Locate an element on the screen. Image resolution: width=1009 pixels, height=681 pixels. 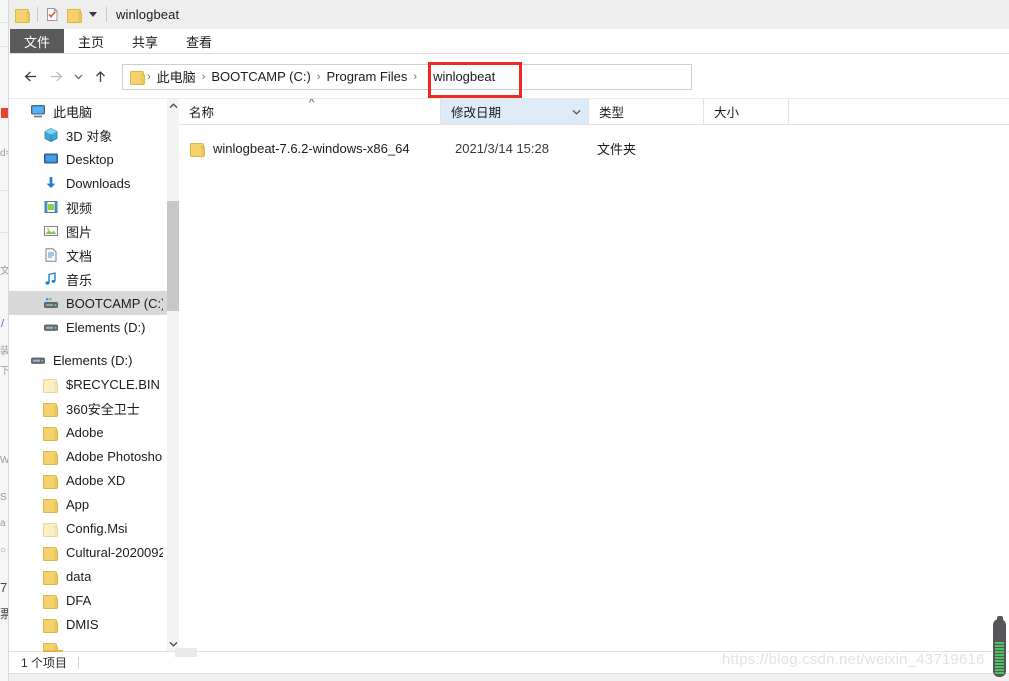
background-window: d= 文 / 装 下 W S a ○ 7 票 is located at coordinates (4, 340).